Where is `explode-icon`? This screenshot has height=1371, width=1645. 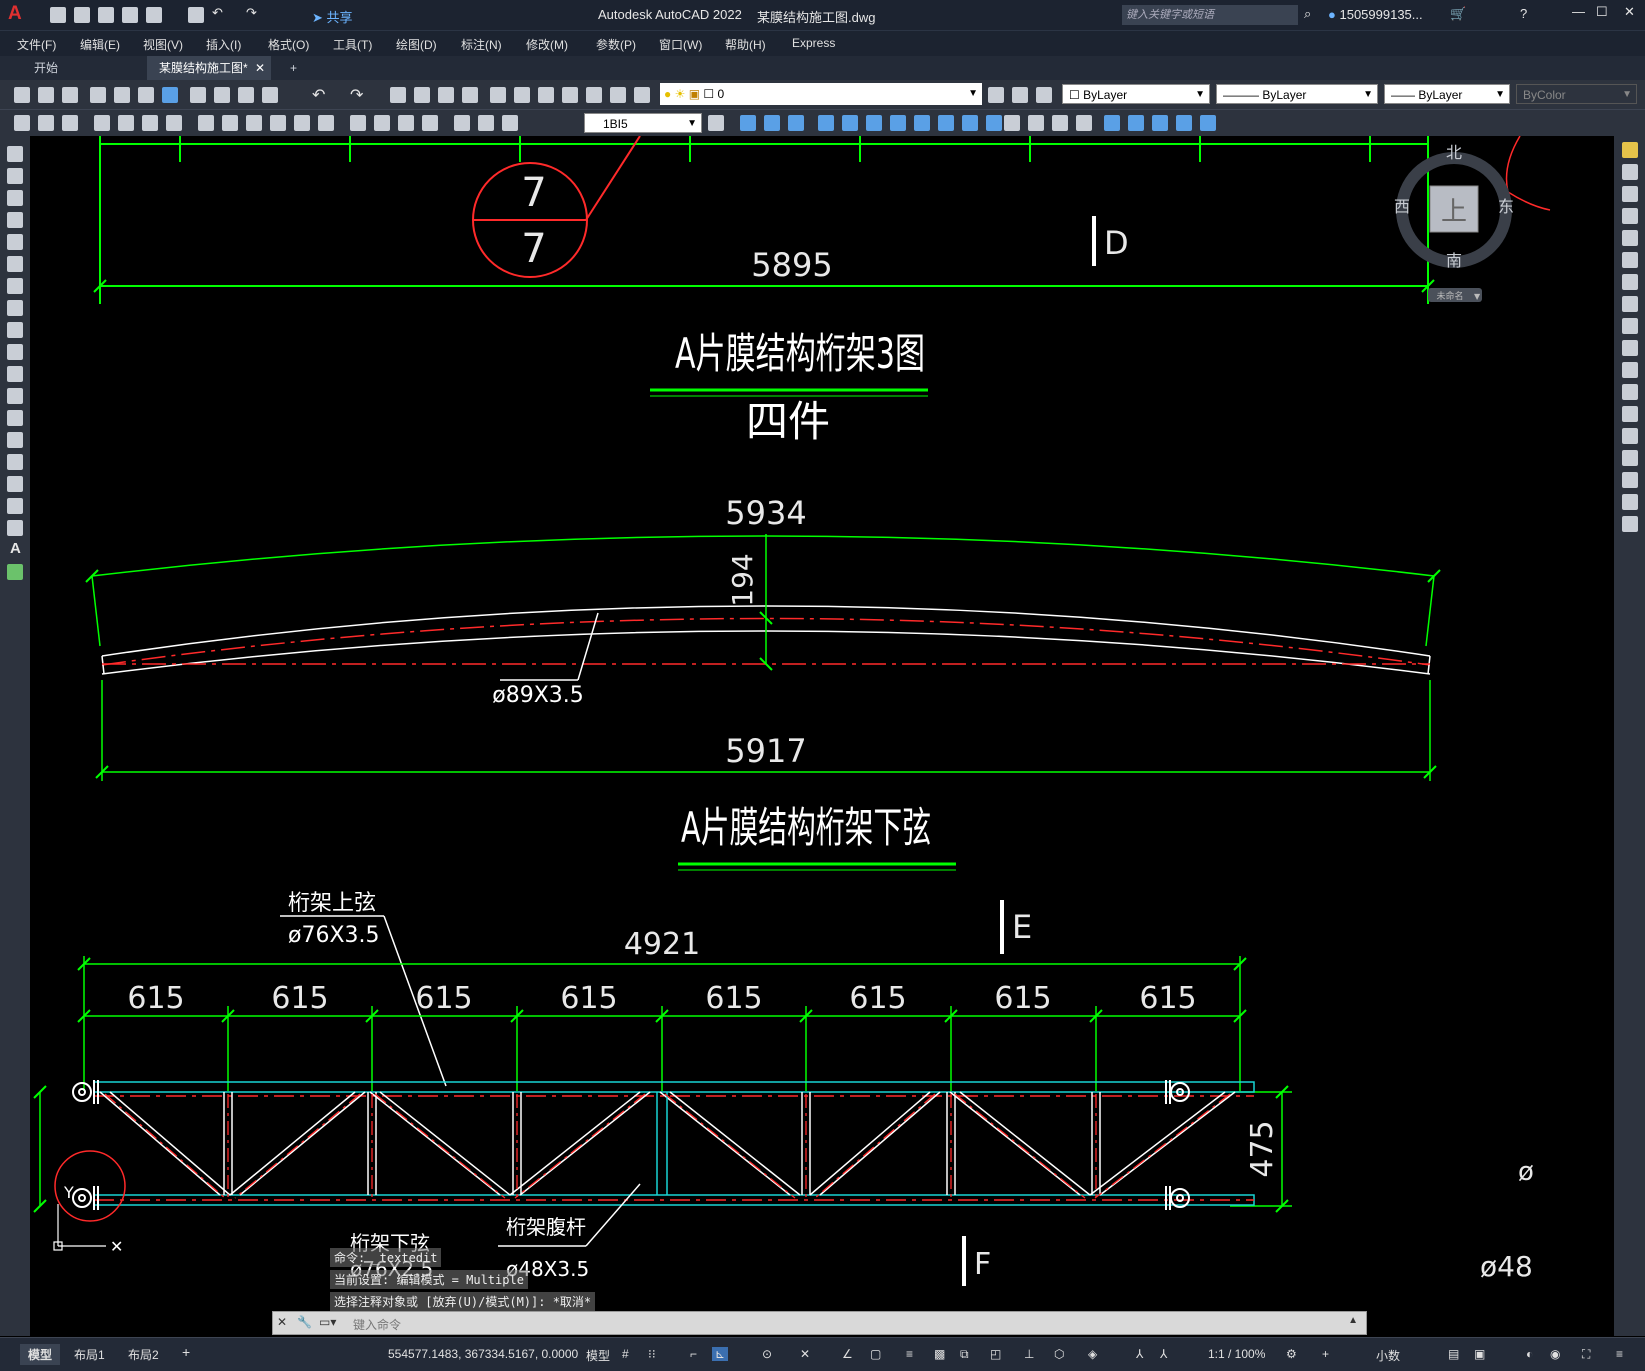
explode-icon is located at coordinates (1630, 524).